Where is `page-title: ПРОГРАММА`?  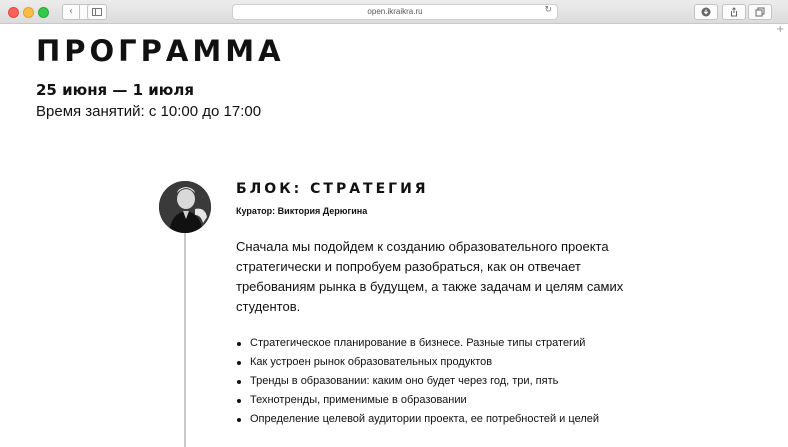
page-title: ПРОГРАММА is located at coordinates (160, 51).